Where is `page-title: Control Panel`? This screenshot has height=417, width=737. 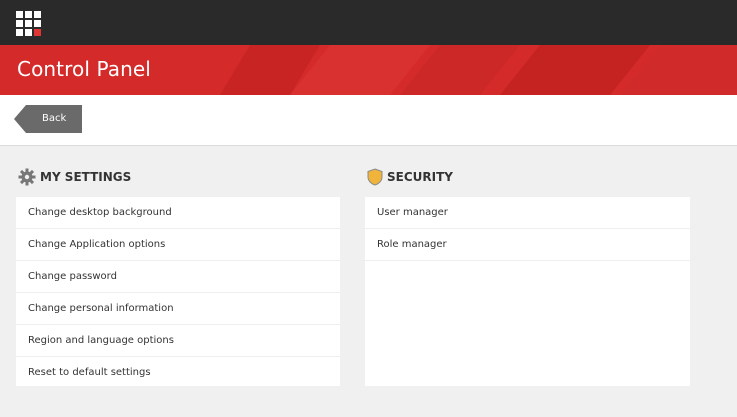
page-title: Control Panel is located at coordinates (84, 69).